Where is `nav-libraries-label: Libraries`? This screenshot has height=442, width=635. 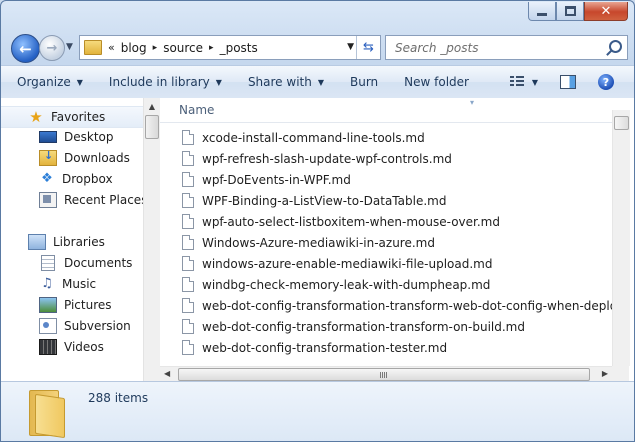
nav-libraries-label: Libraries is located at coordinates (79, 242).